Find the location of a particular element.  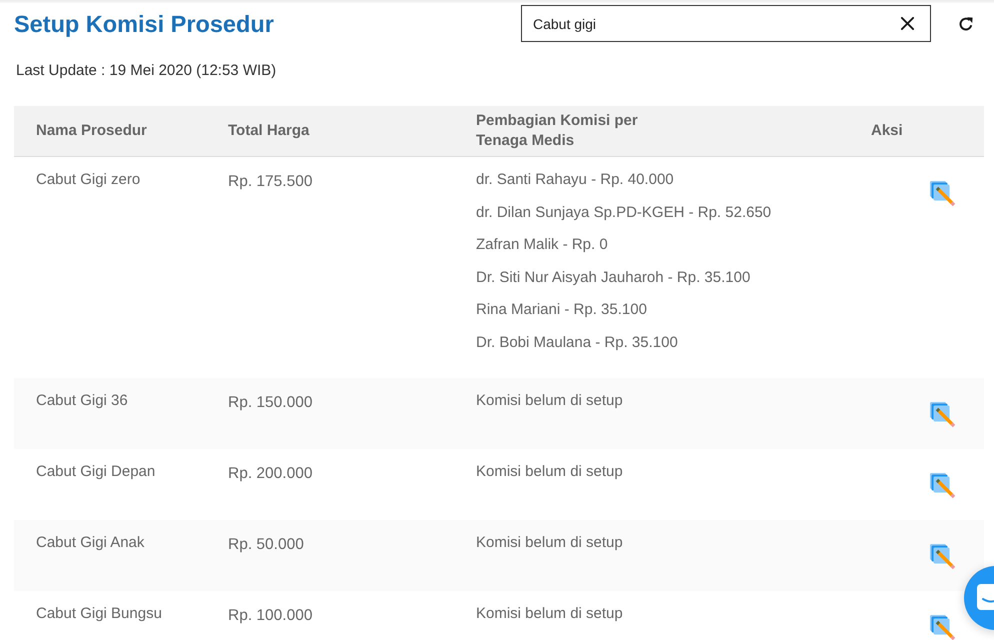

refresh-icon is located at coordinates (966, 24).